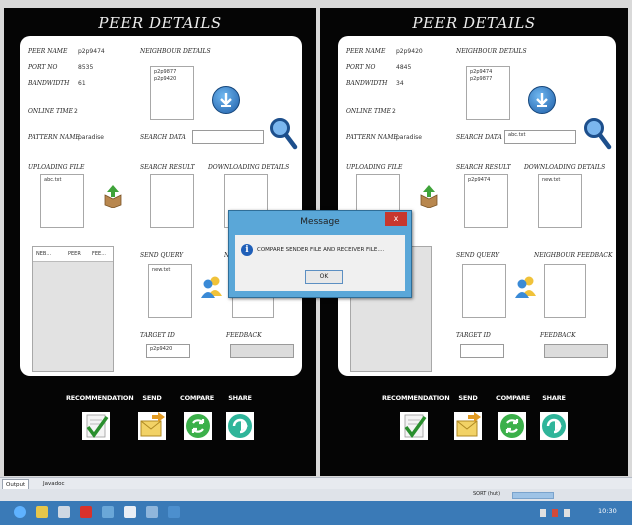 The width and height of the screenshot is (632, 525). I want to click on recommendation-label: RECOMMENDATION, so click(100, 398).